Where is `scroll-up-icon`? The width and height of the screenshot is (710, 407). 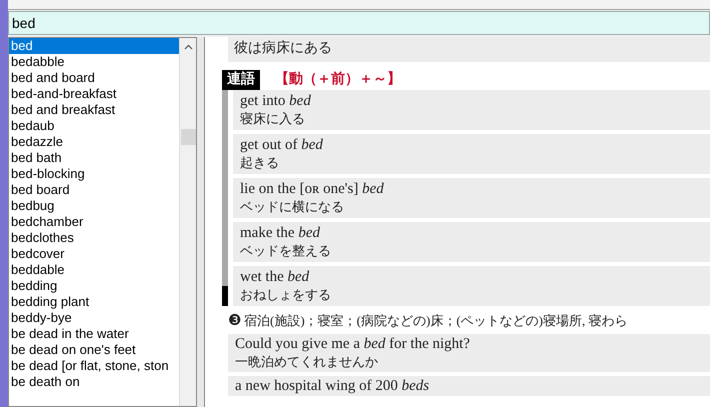 scroll-up-icon is located at coordinates (188, 47).